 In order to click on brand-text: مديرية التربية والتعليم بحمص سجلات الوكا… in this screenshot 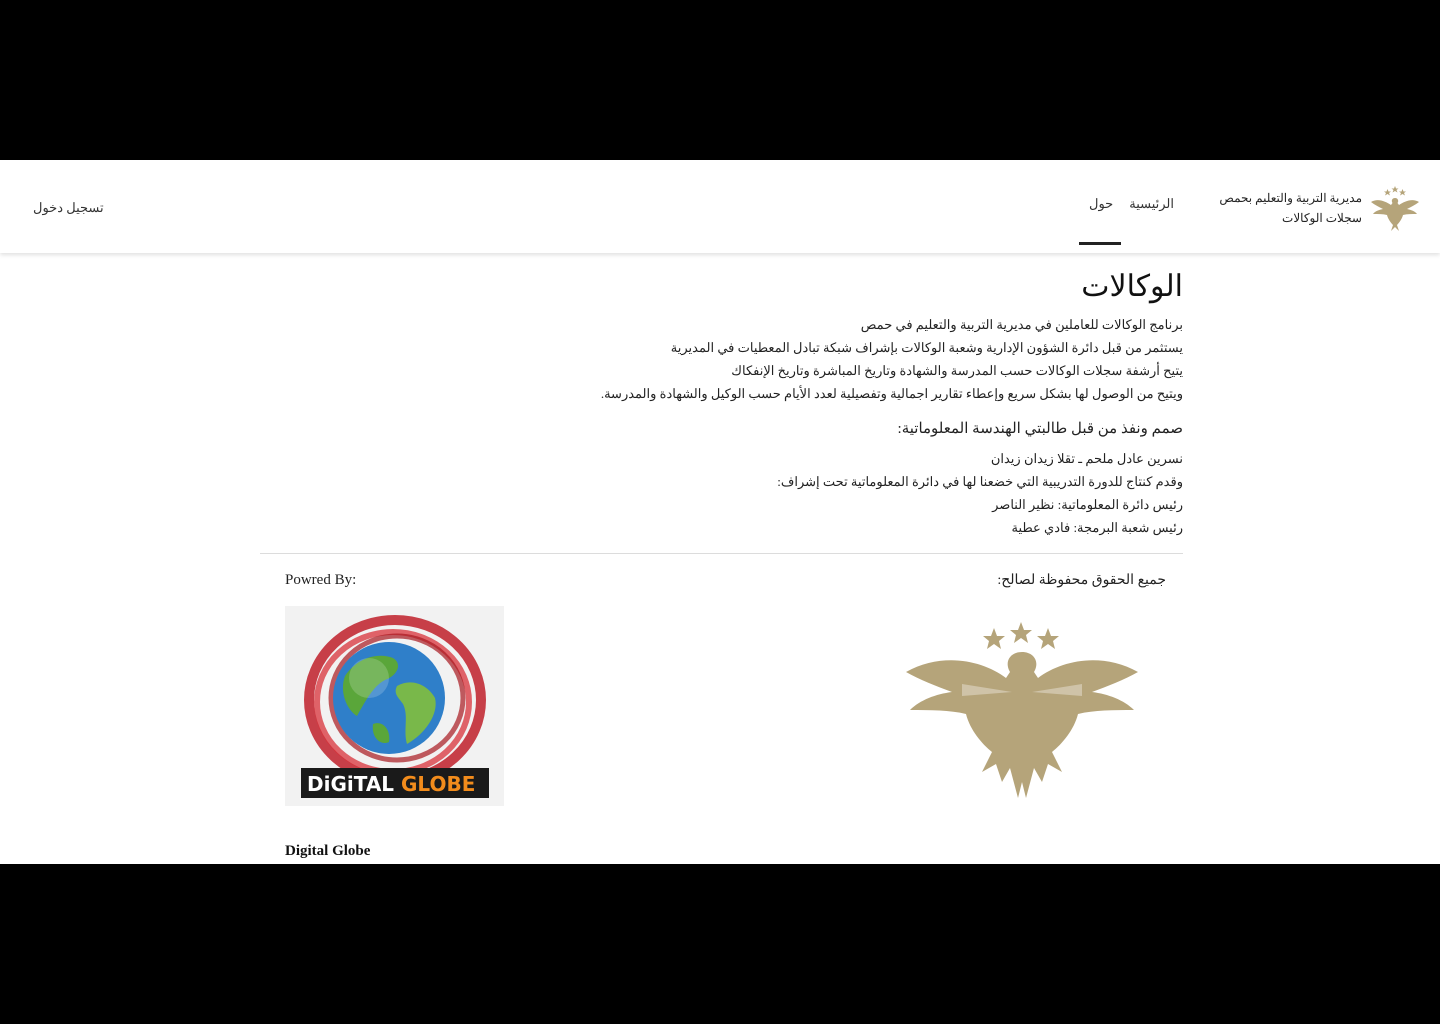, I will do `click(1290, 208)`.